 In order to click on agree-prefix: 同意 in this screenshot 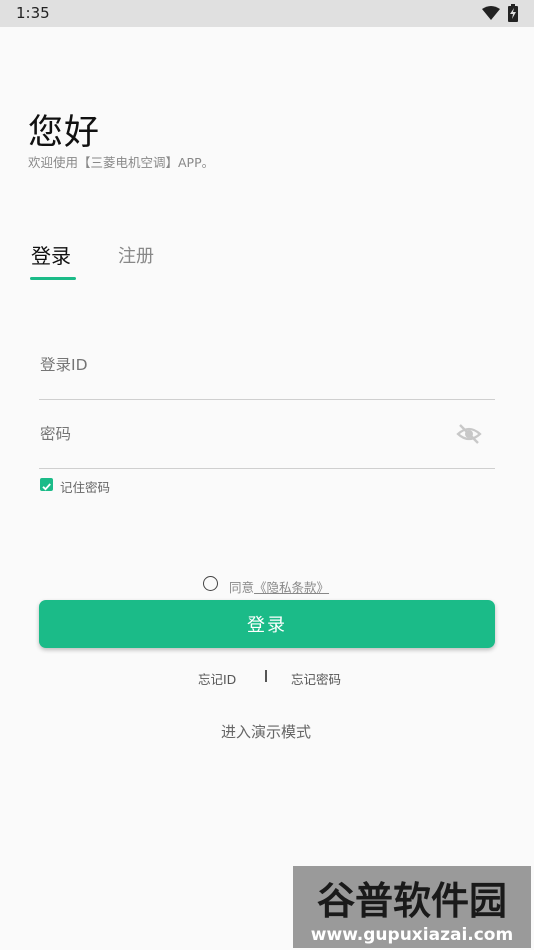, I will do `click(242, 587)`.